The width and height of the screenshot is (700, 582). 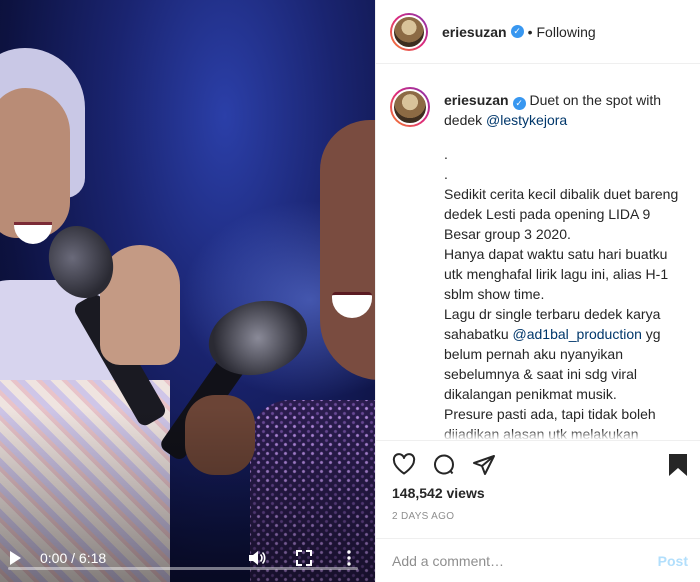 I want to click on fullscreen-icon, so click(x=304, y=558).